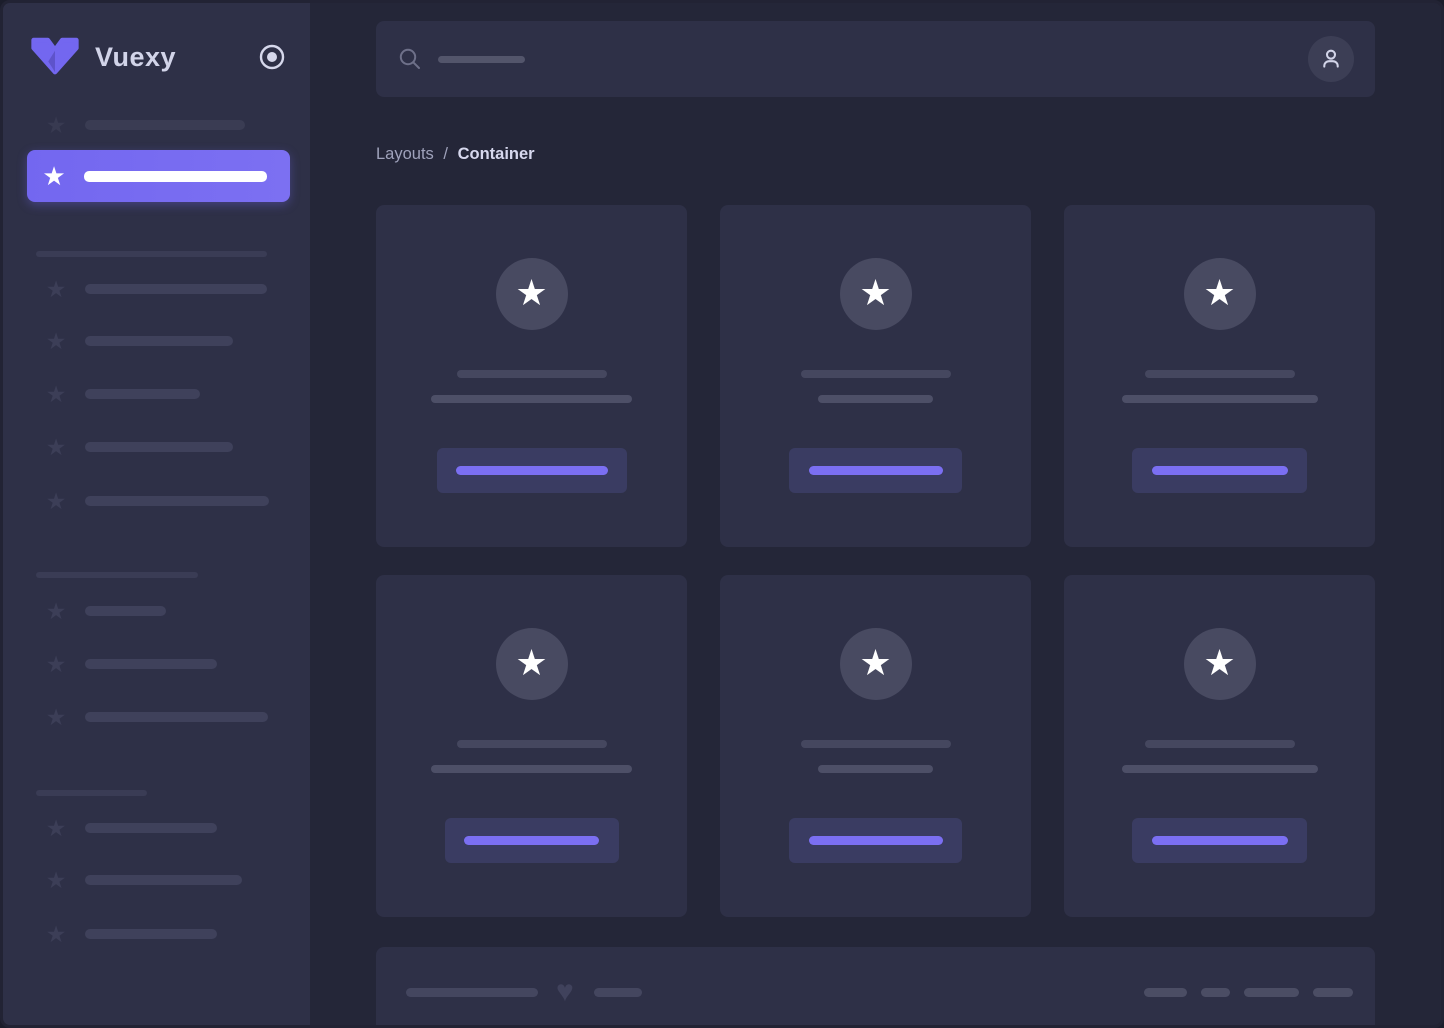 This screenshot has width=1444, height=1028. I want to click on search-input, so click(853, 59).